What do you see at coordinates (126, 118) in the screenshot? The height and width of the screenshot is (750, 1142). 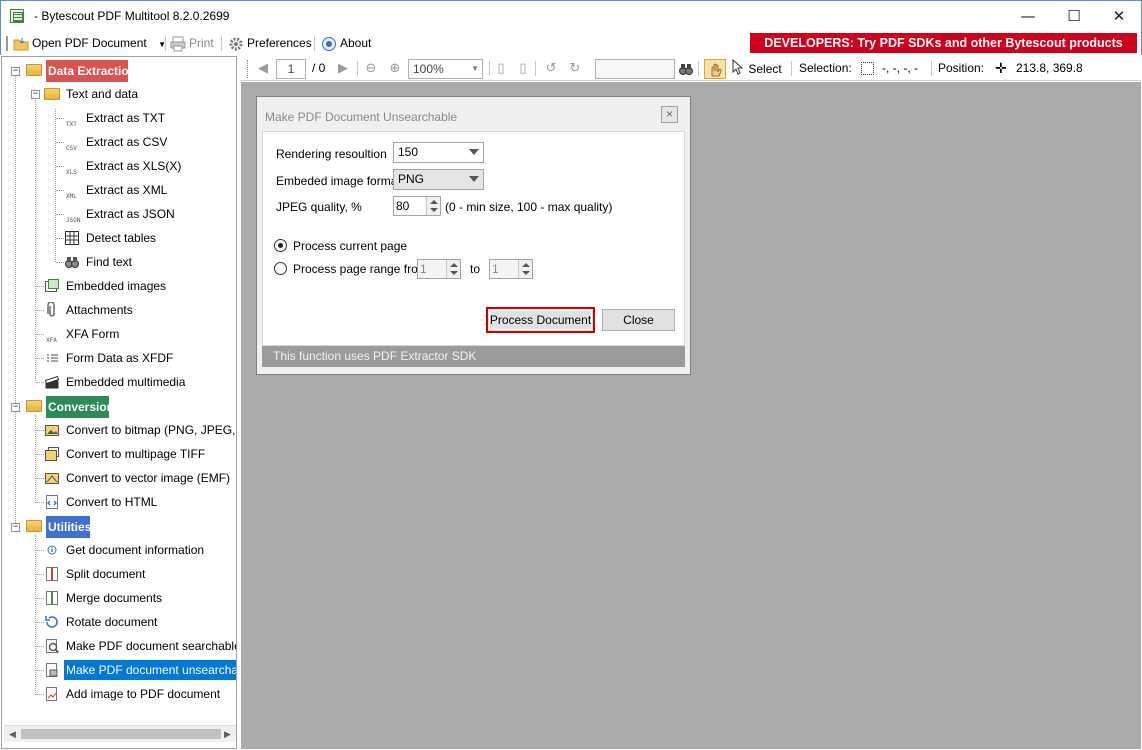 I see `tree-label: Extract as TXT` at bounding box center [126, 118].